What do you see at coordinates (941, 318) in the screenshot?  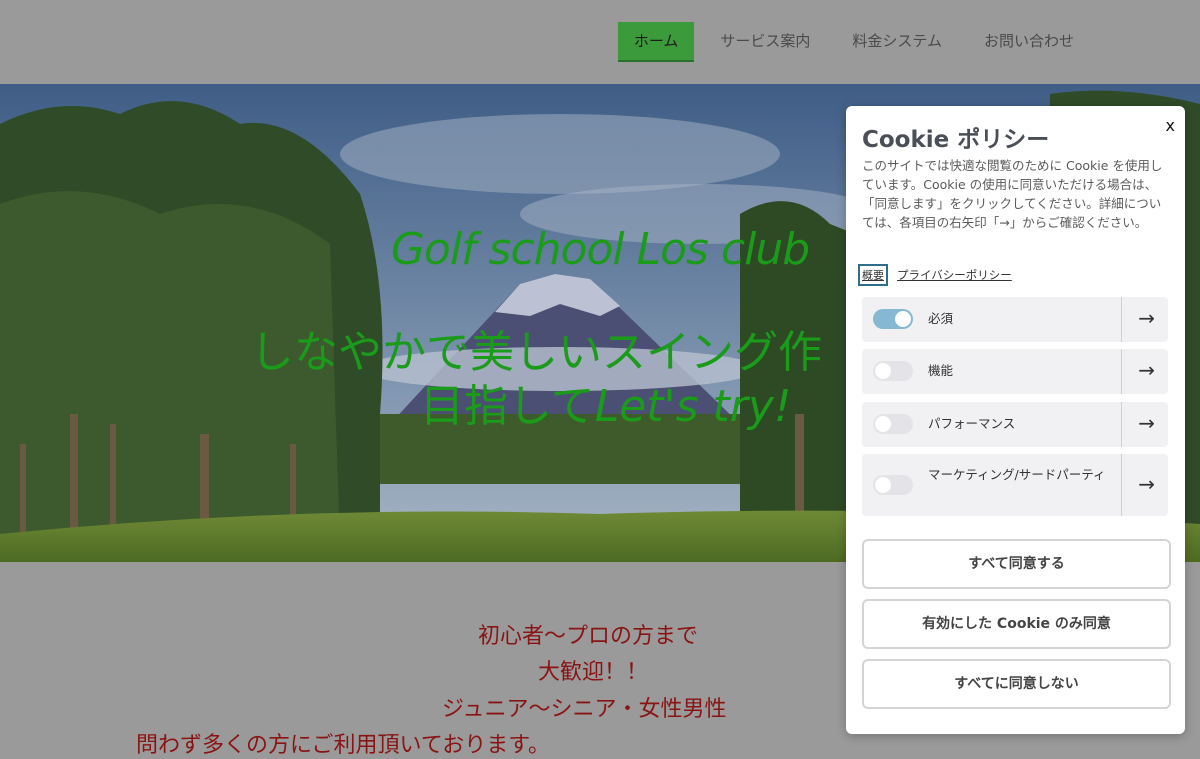 I see `category-label: 必須` at bounding box center [941, 318].